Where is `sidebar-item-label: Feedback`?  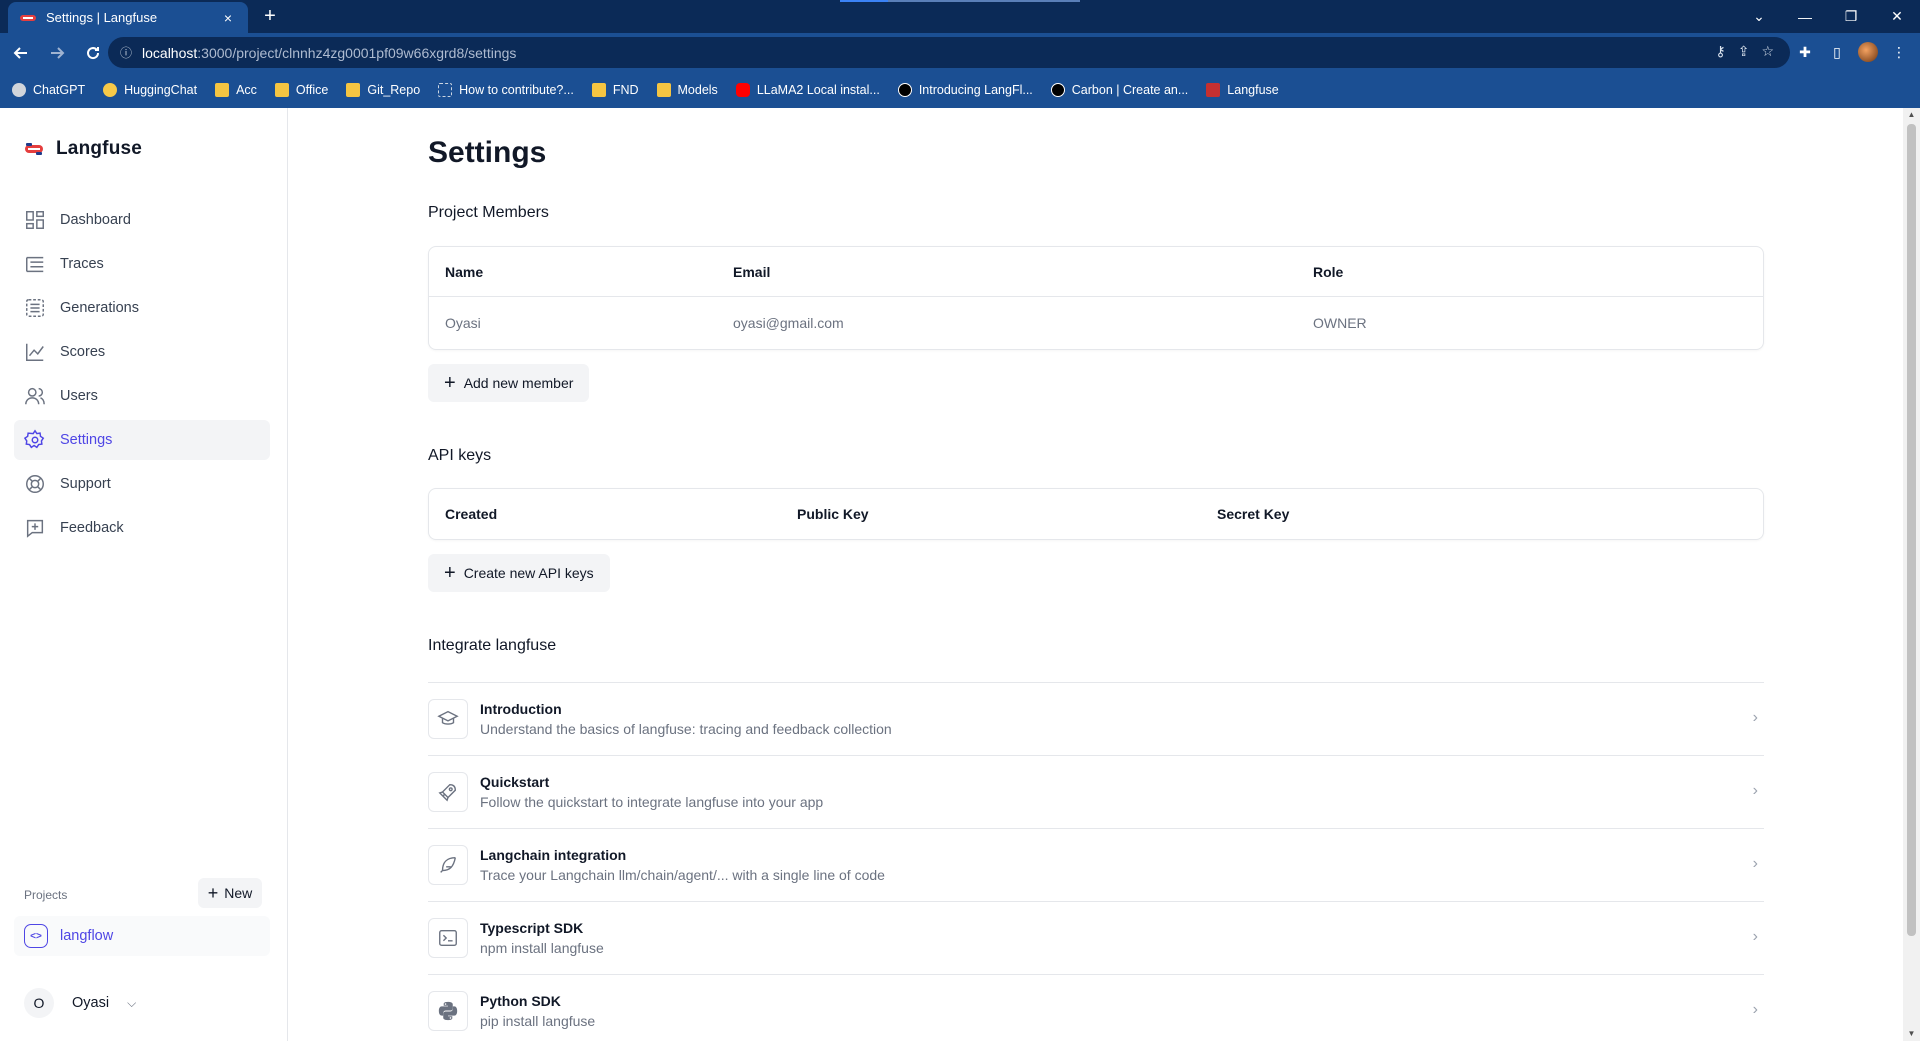 sidebar-item-label: Feedback is located at coordinates (92, 528).